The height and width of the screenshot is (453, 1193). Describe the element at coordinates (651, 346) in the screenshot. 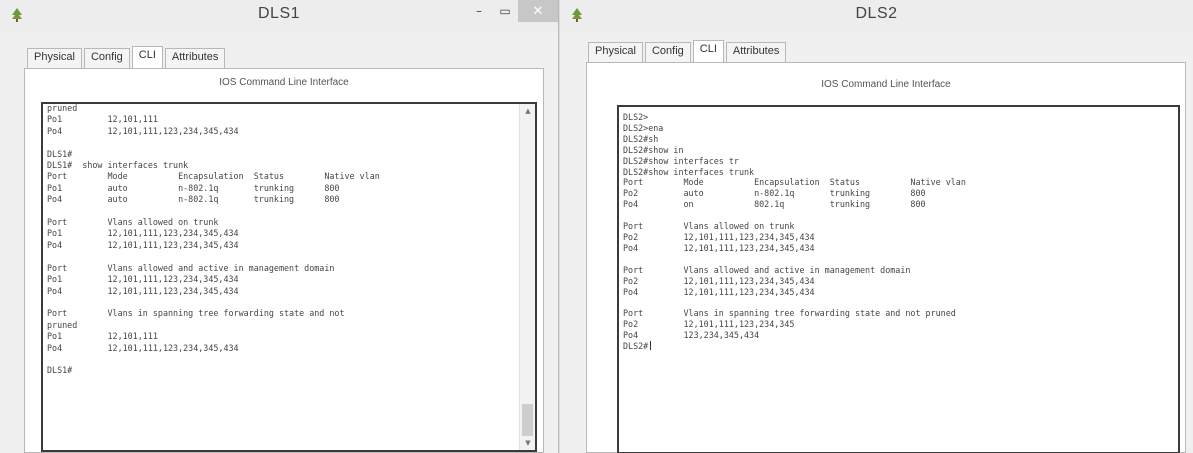

I see `text-cursor` at that location.